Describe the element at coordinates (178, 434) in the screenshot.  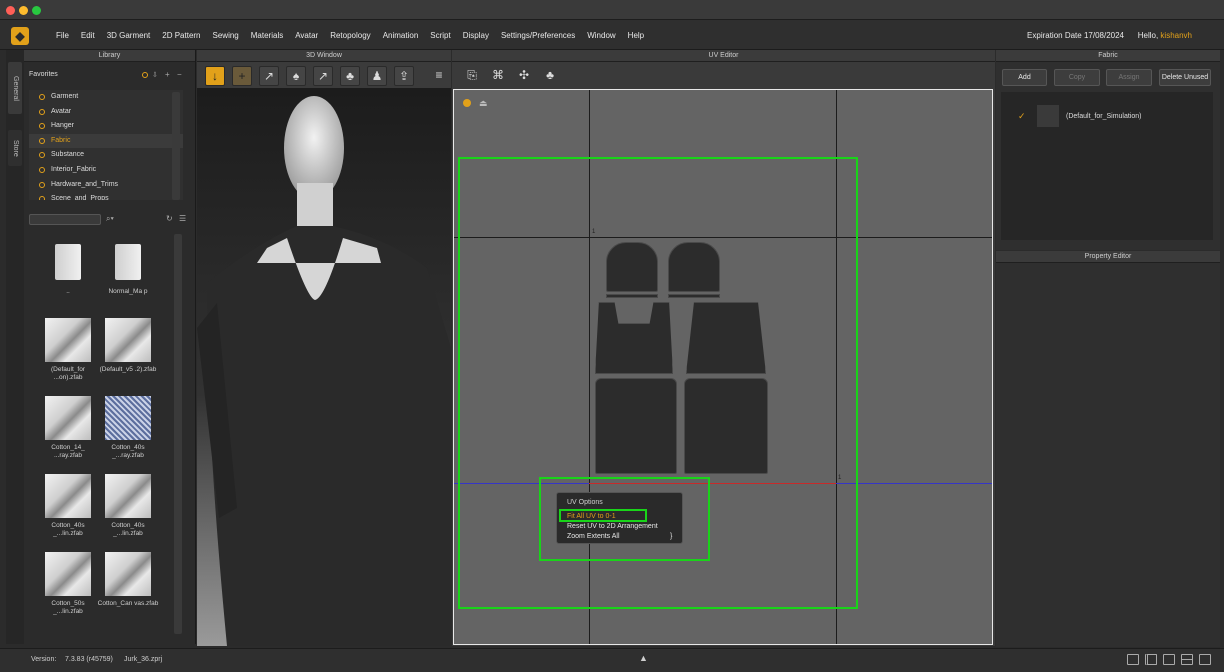
I see `file-grid-scrollbar` at that location.